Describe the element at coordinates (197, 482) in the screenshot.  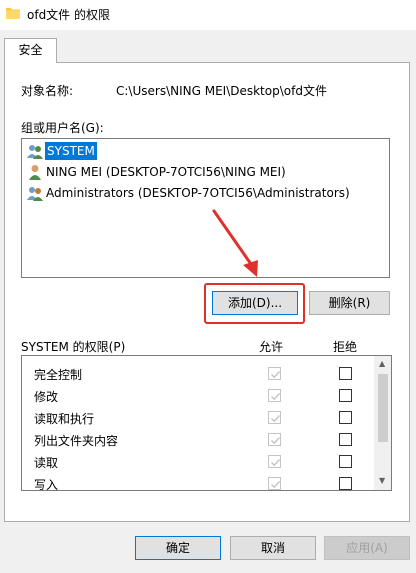
I see `permission-row-write: 写入` at that location.